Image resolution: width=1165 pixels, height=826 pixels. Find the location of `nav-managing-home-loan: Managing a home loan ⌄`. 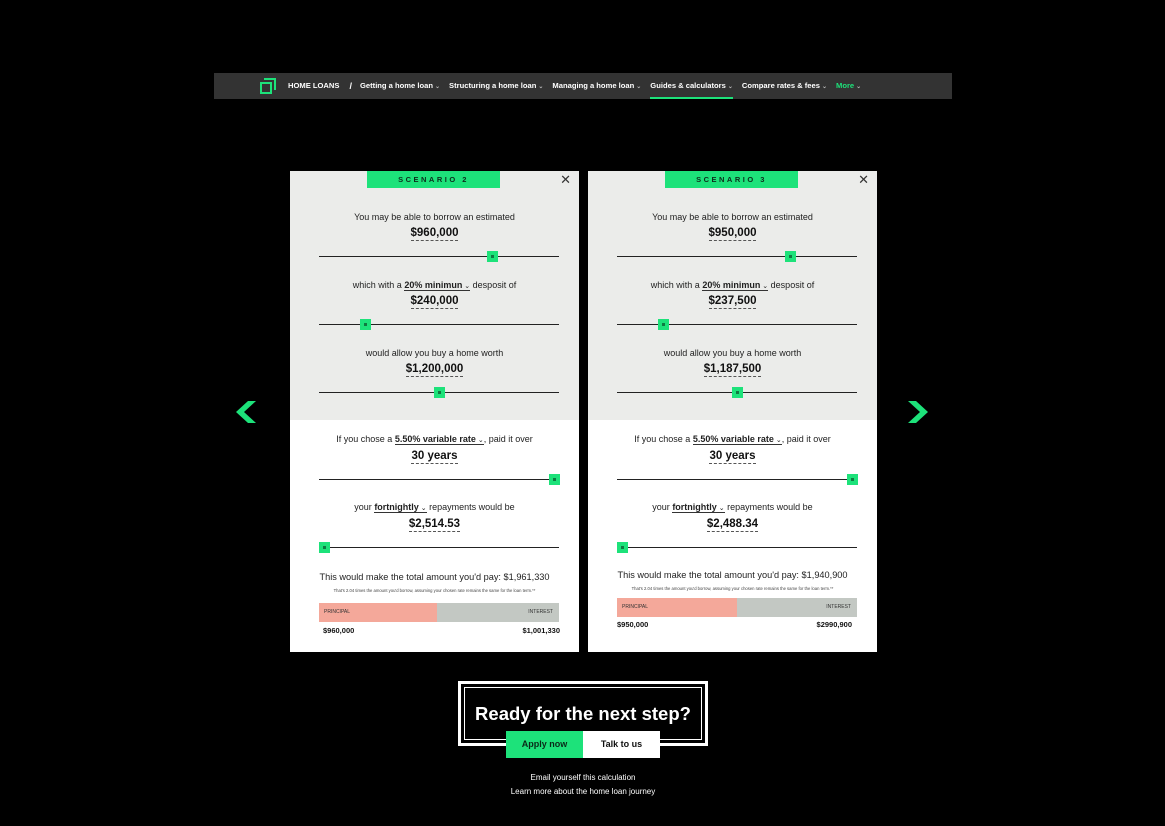

nav-managing-home-loan: Managing a home loan ⌄ is located at coordinates (596, 86).